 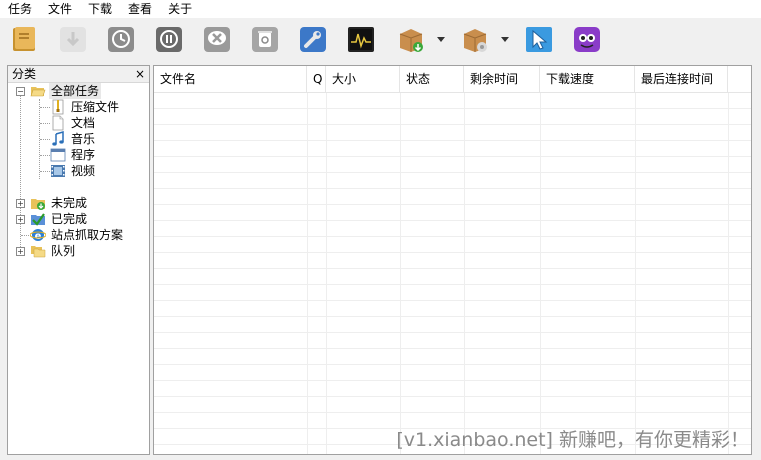 What do you see at coordinates (20, 9) in the screenshot?
I see `menu-task: 任务` at bounding box center [20, 9].